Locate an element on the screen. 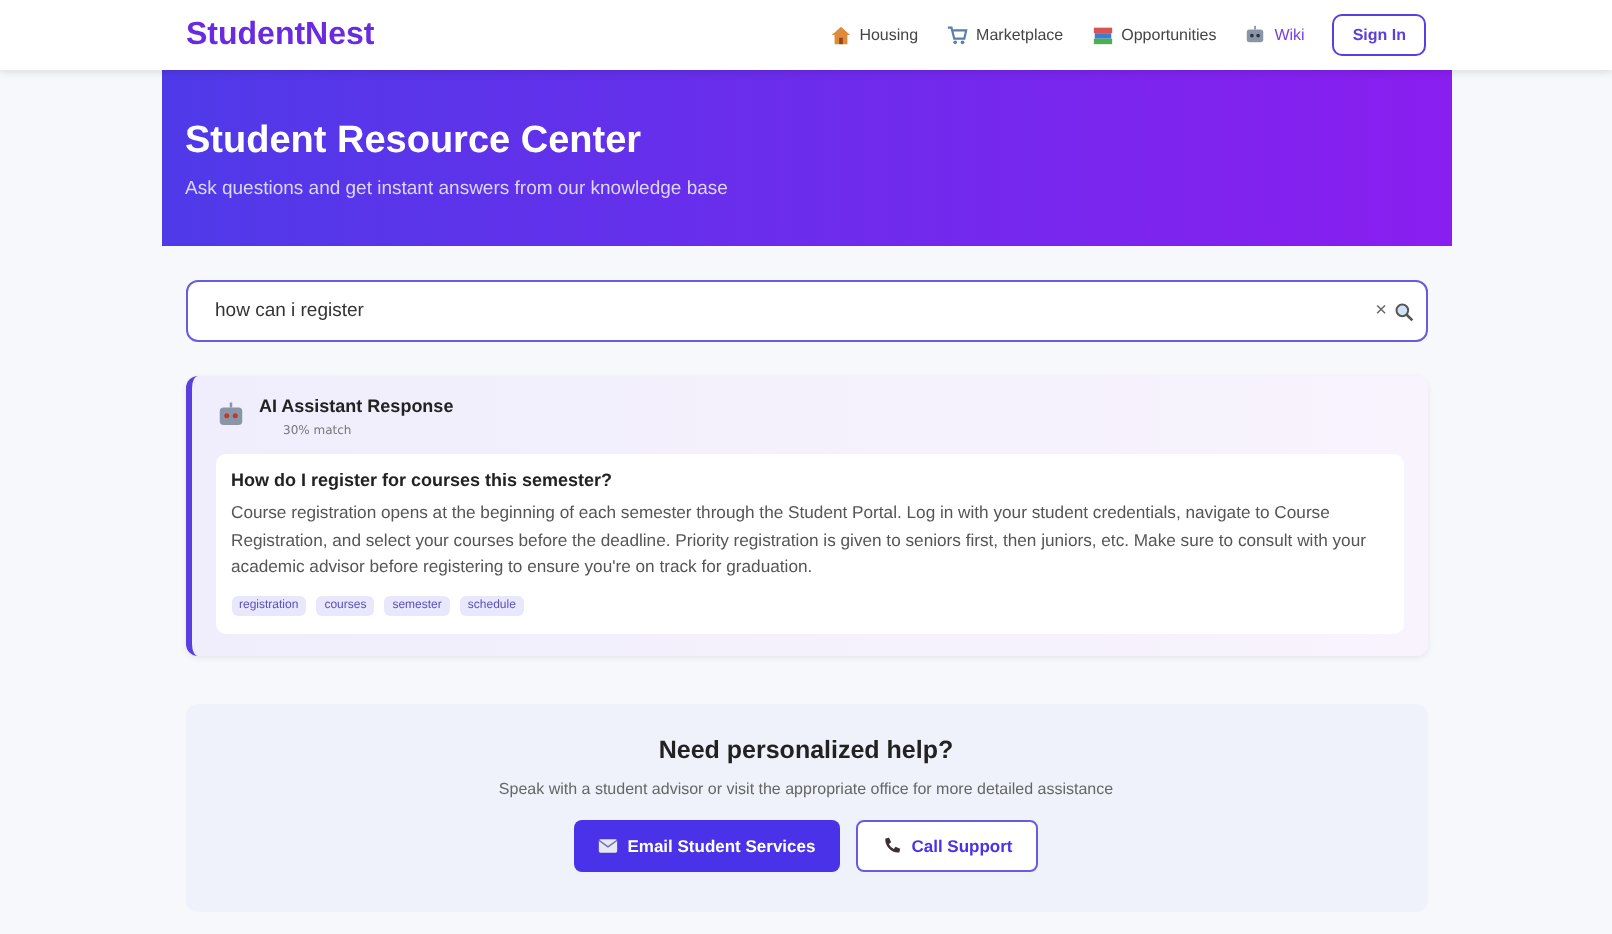 This screenshot has height=934, width=1612. sign-in-button: Sign In is located at coordinates (1379, 35).